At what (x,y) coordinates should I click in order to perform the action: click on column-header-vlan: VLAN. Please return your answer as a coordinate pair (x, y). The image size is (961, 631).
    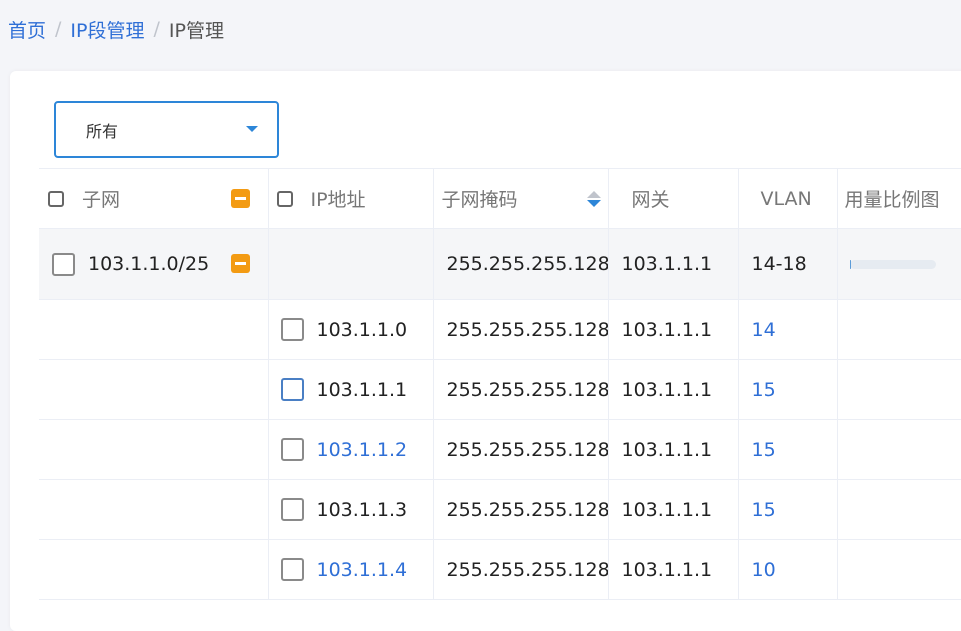
    Looking at the image, I should click on (788, 198).